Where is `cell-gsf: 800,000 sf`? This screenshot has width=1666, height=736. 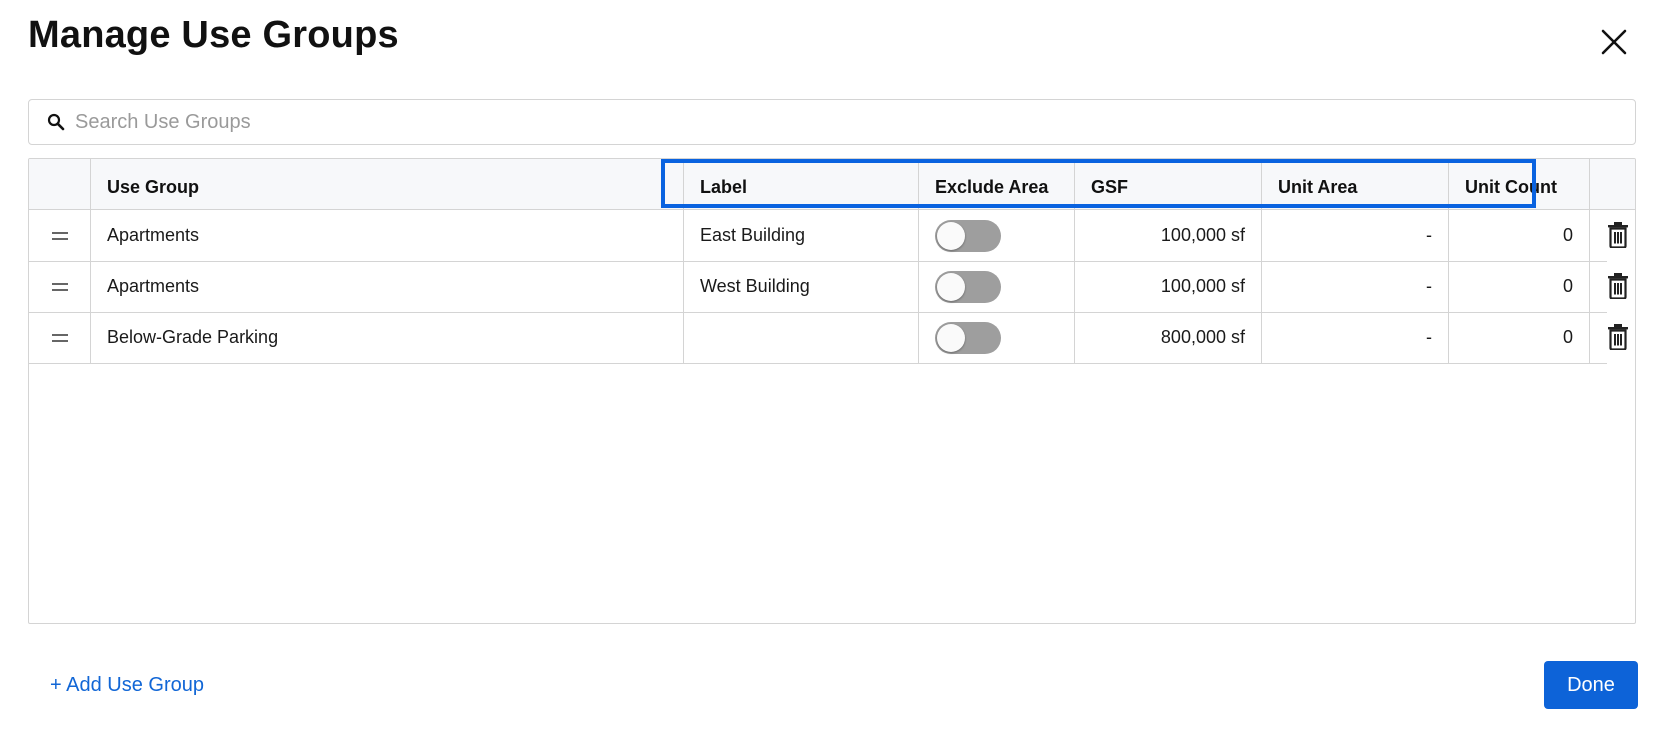
cell-gsf: 800,000 sf is located at coordinates (1168, 337).